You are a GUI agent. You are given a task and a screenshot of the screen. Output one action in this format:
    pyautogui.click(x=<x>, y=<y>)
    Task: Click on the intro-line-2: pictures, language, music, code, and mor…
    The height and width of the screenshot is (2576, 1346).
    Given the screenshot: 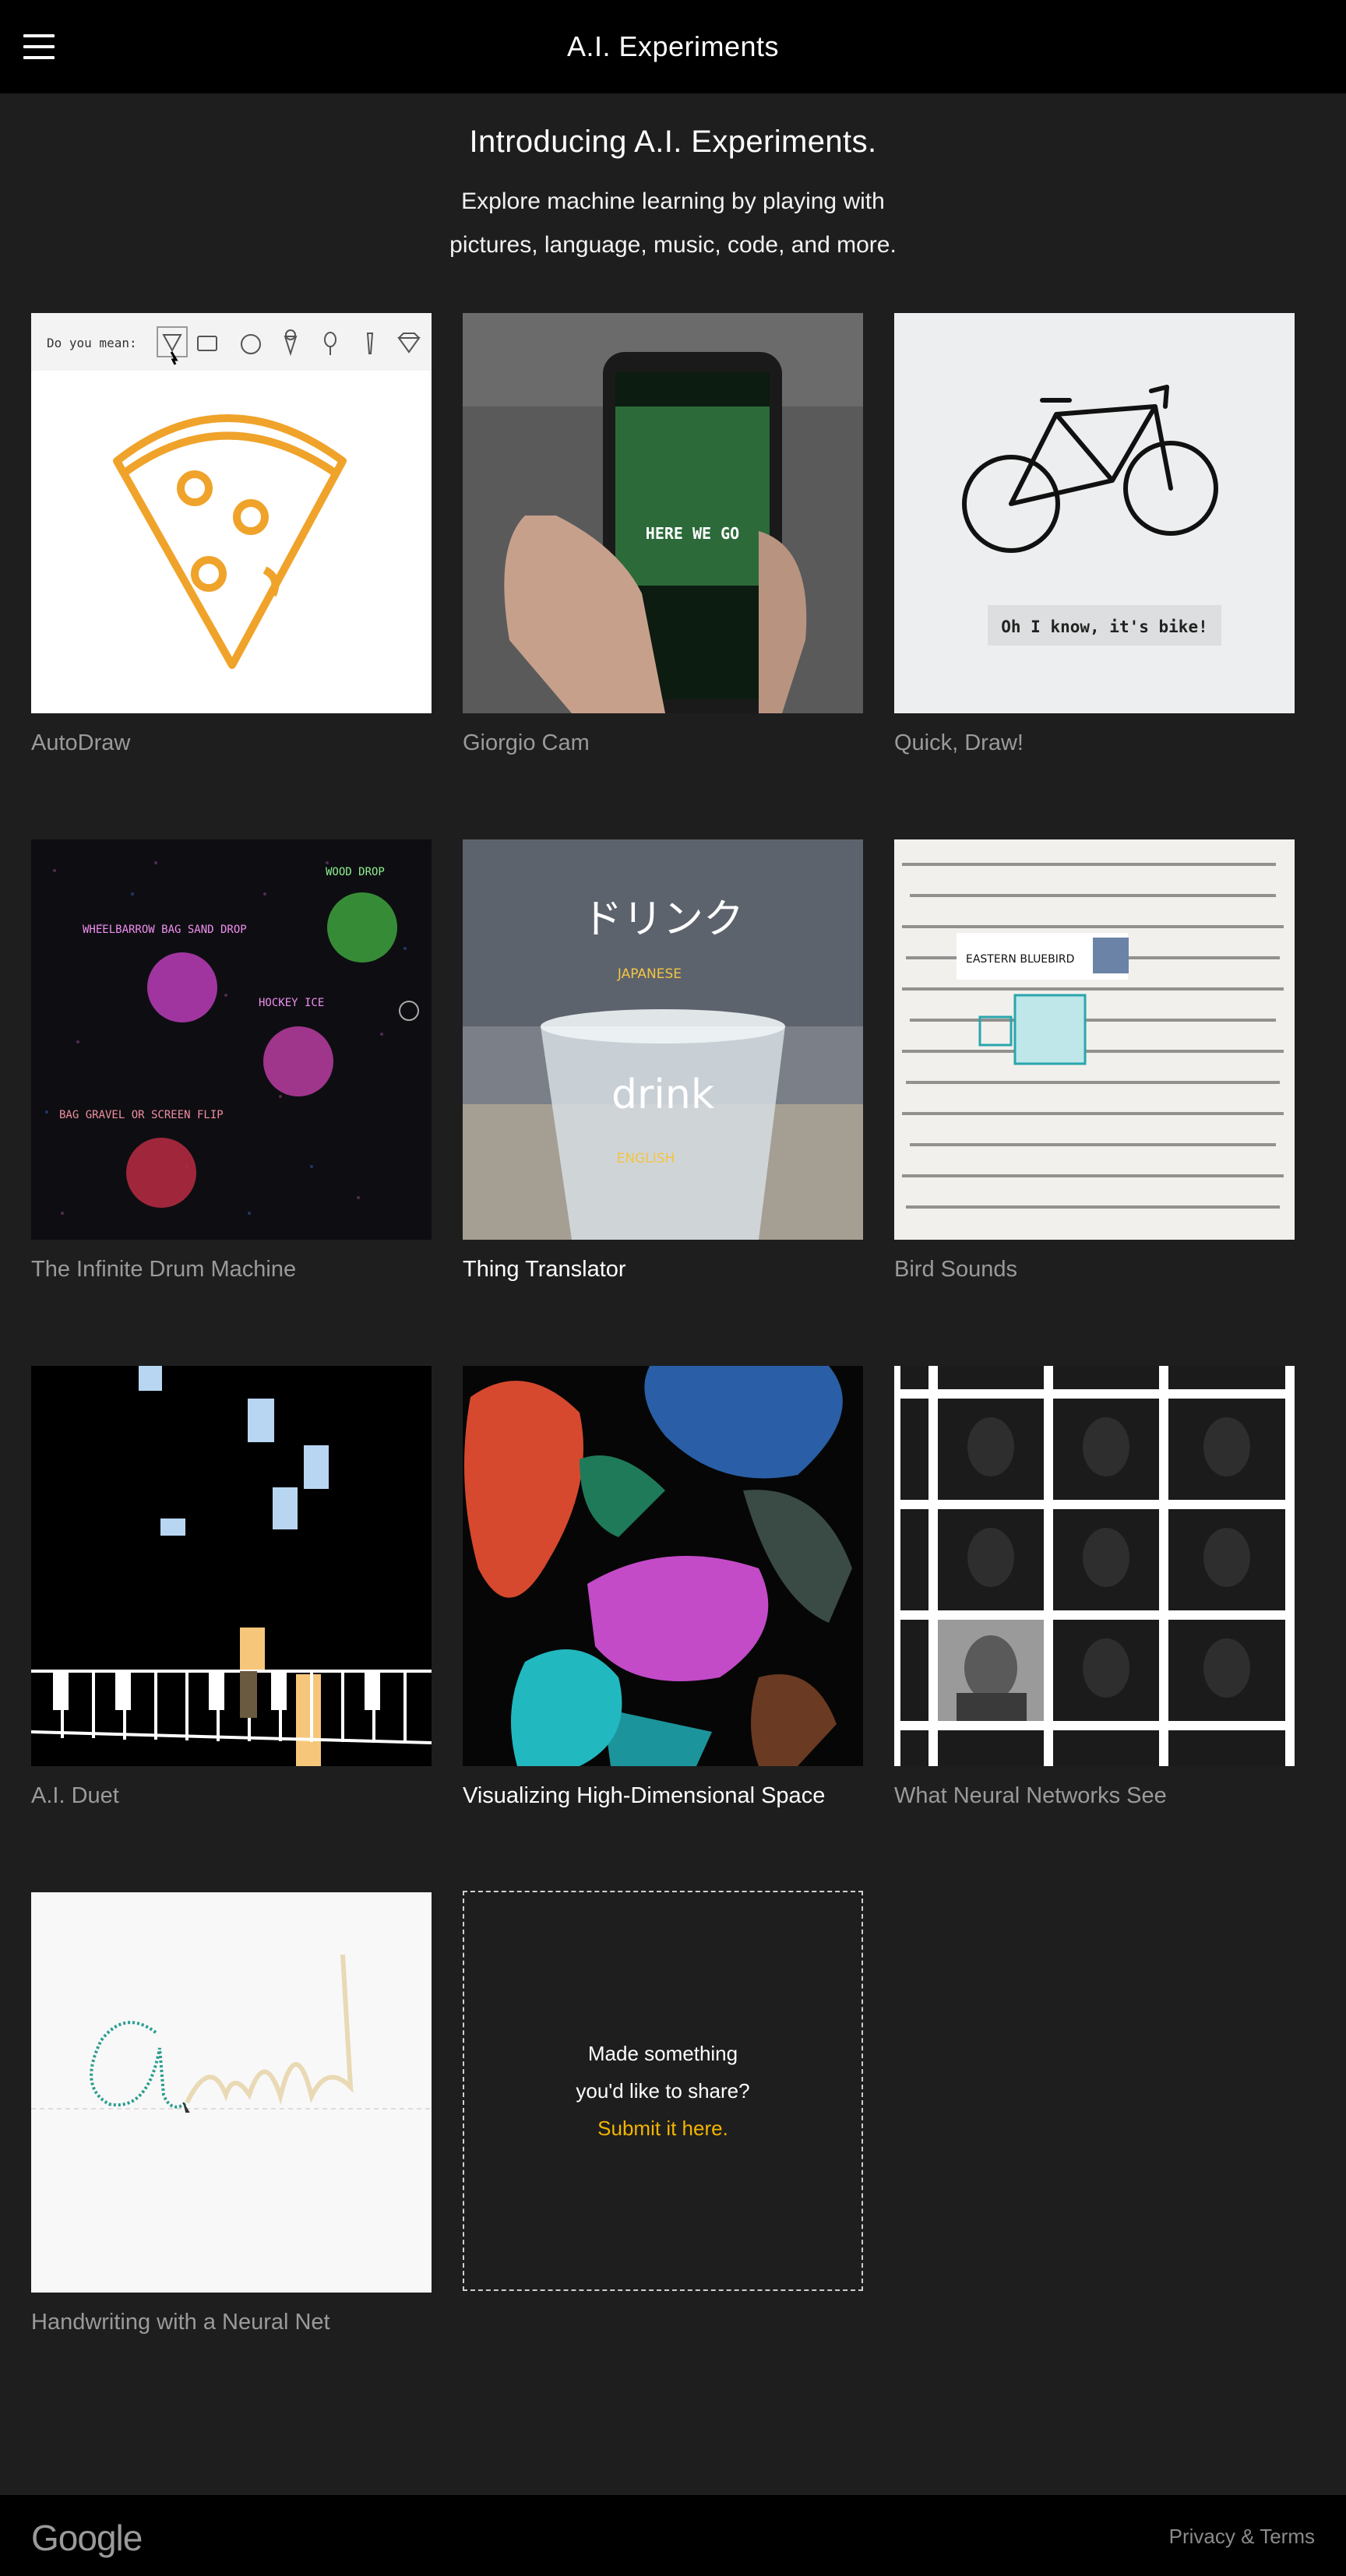 What is the action you would take?
    pyautogui.click(x=673, y=245)
    